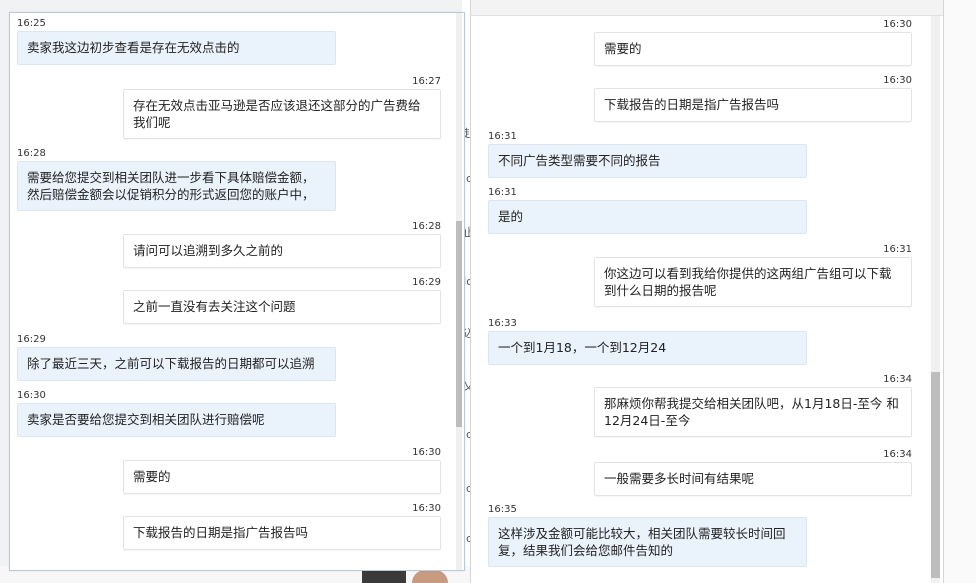  What do you see at coordinates (935, 475) in the screenshot?
I see `chat-scrollbar-thumb-right` at bounding box center [935, 475].